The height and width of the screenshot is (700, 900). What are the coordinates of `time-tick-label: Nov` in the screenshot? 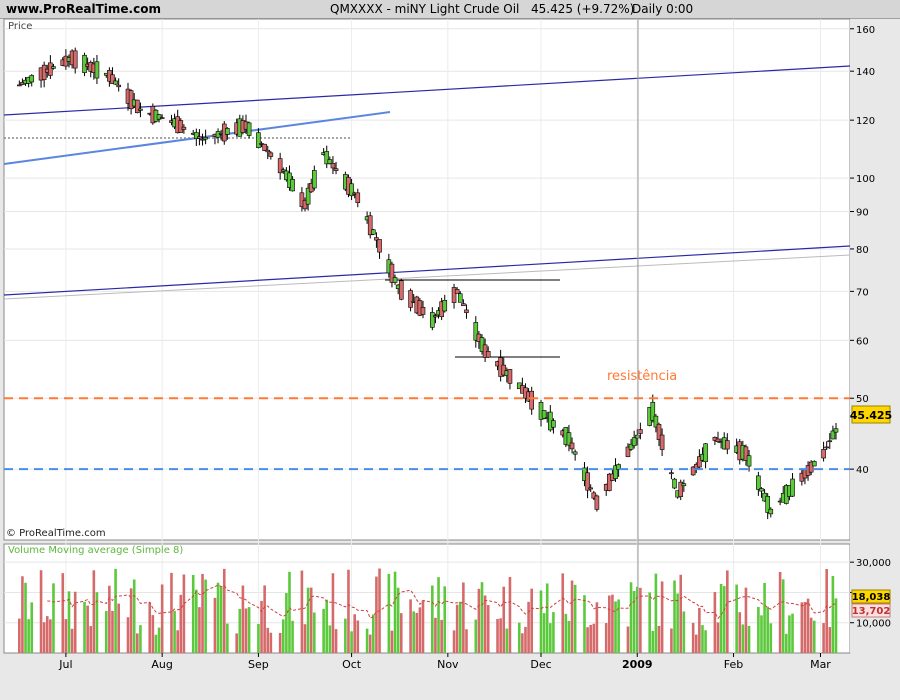 It's located at (448, 664).